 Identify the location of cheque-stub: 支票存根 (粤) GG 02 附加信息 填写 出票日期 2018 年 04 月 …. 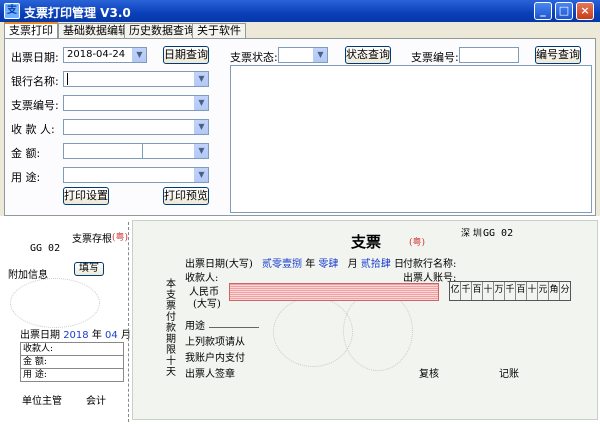
(80, 320).